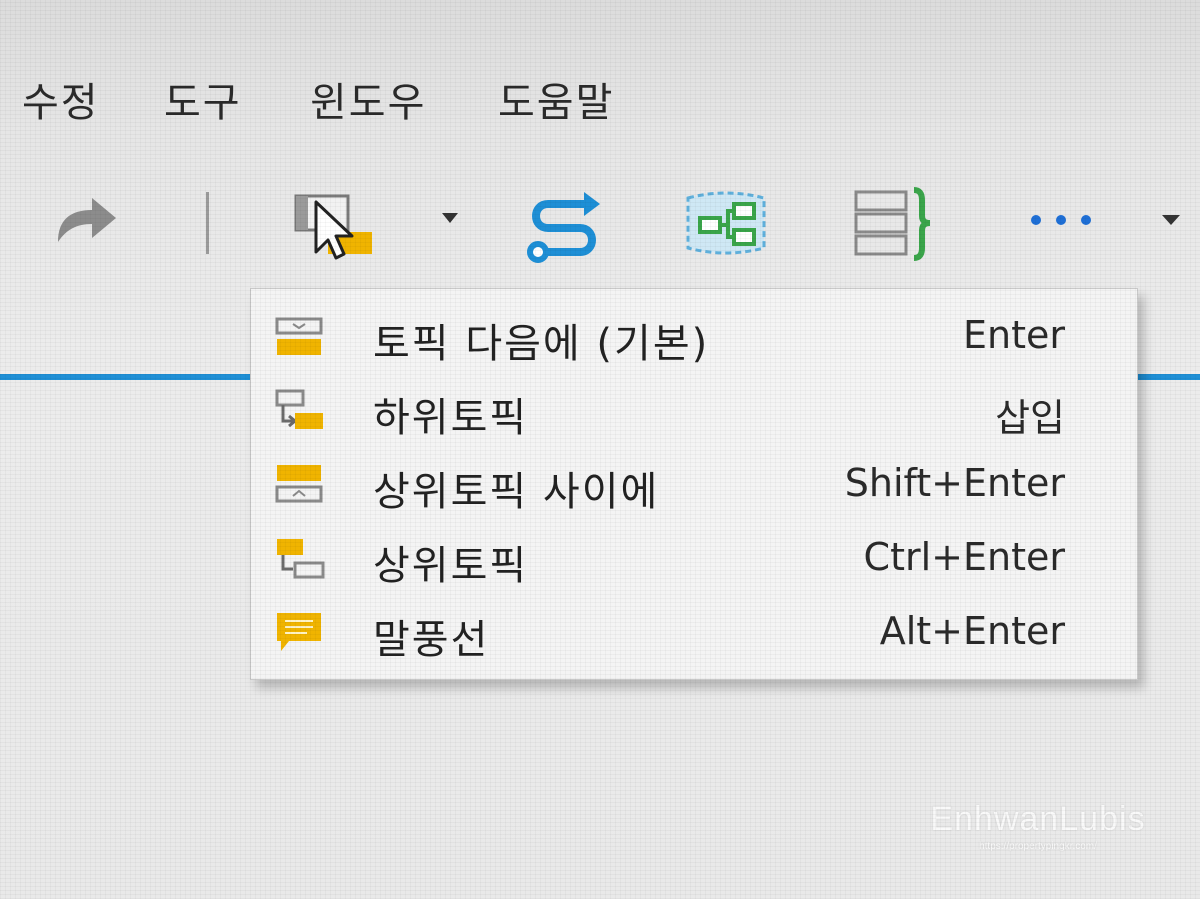 The width and height of the screenshot is (1200, 899). Describe the element at coordinates (207, 223) in the screenshot. I see `toolbar-separator` at that location.